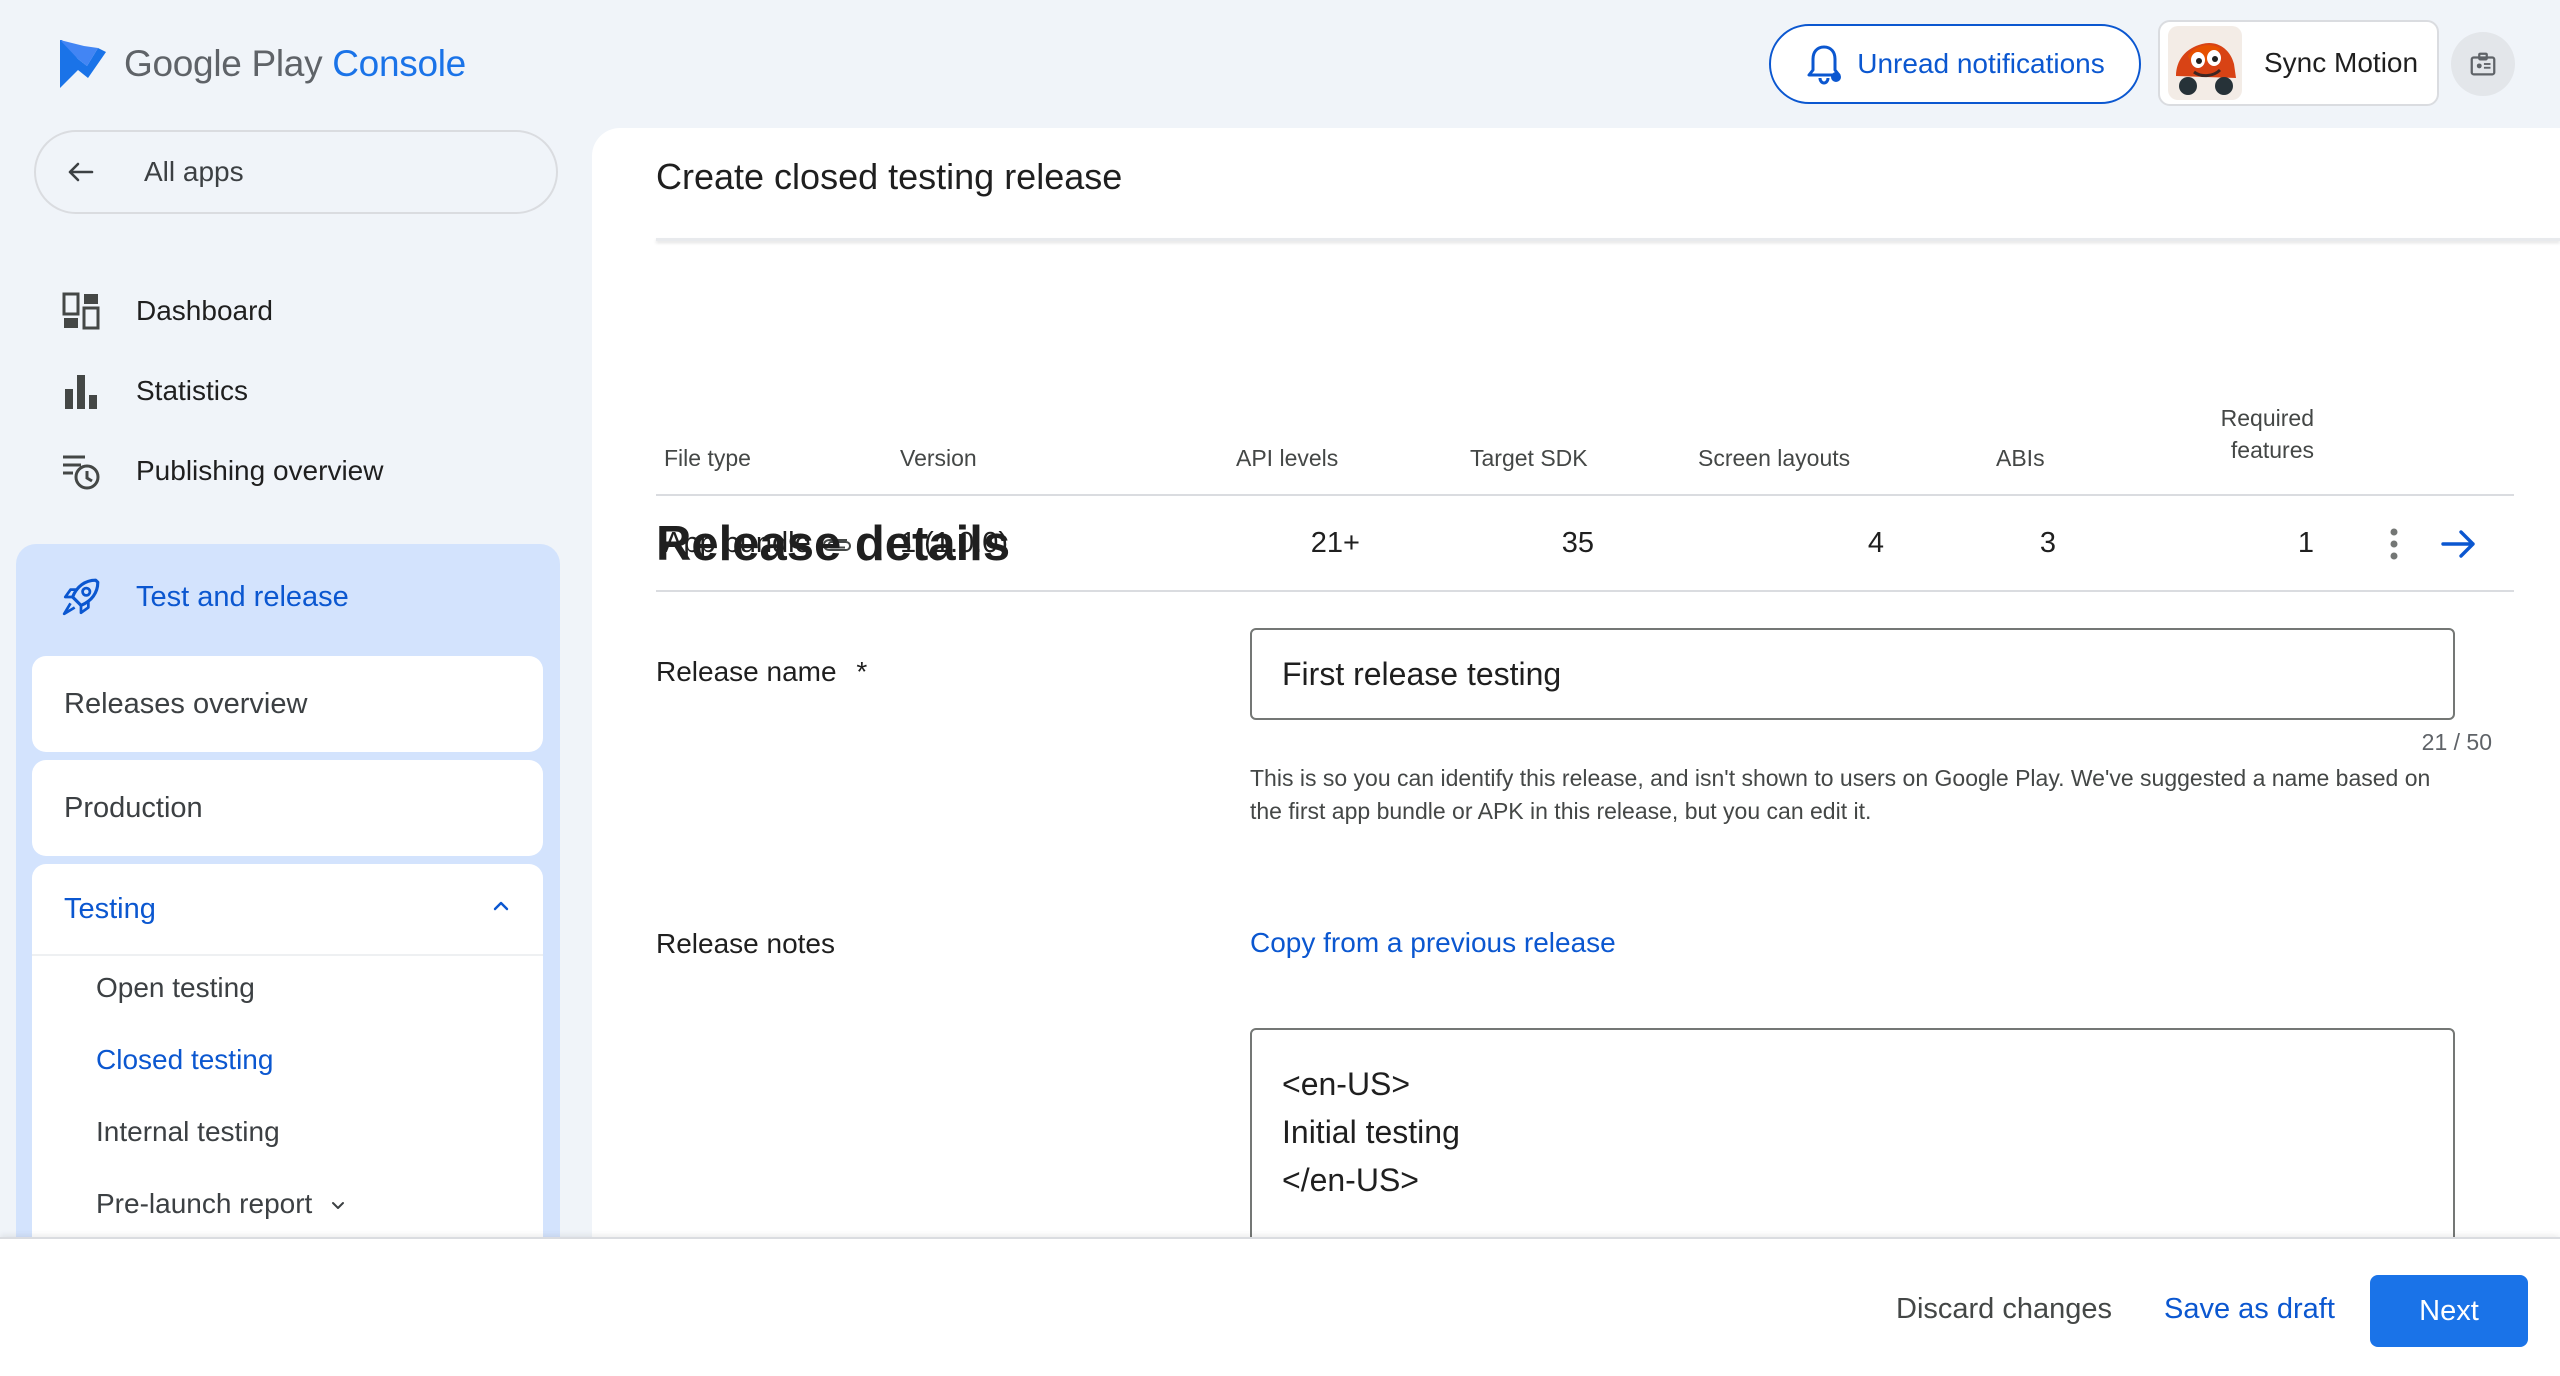 The height and width of the screenshot is (1376, 2560). I want to click on sidebar-item-closed-testing: Closed testing, so click(184, 1060).